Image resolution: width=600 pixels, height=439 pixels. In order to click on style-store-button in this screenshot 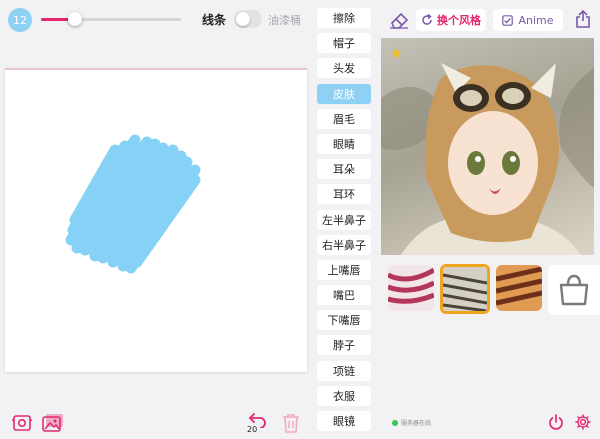, I will do `click(574, 290)`.